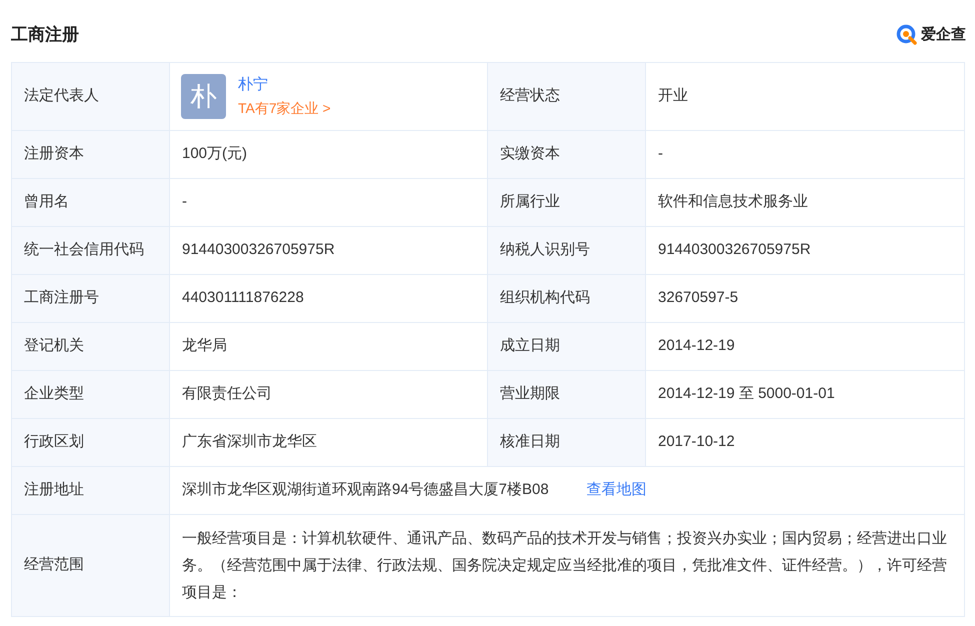  What do you see at coordinates (84, 250) in the screenshot?
I see `field-label: 统一社会信用代码` at bounding box center [84, 250].